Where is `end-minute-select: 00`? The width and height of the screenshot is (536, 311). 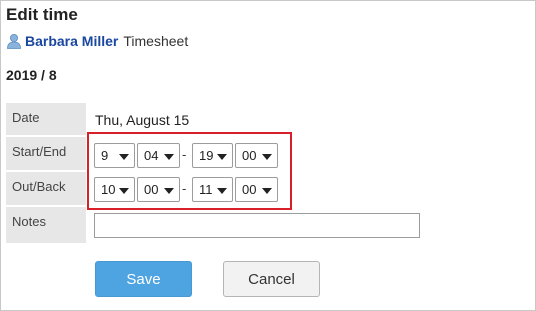
end-minute-select: 00 is located at coordinates (256, 155).